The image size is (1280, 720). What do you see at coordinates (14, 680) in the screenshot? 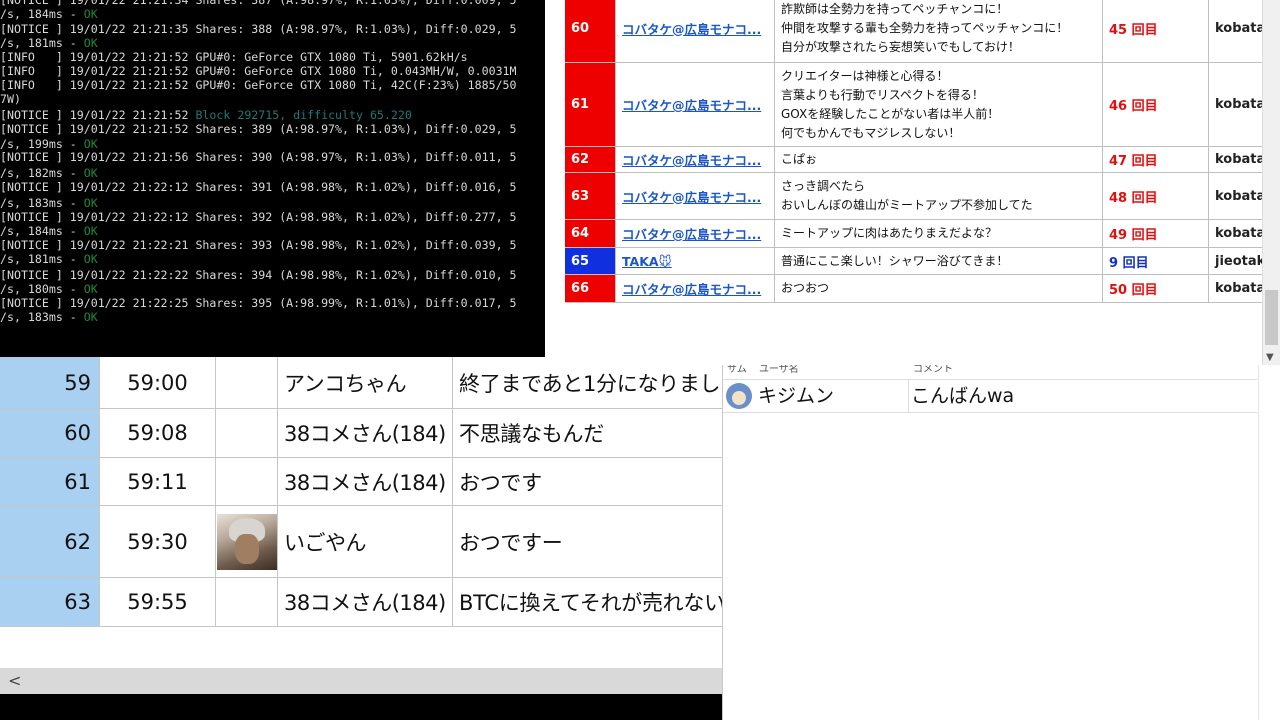
I see `scroll-left-arrow-icon: <` at bounding box center [14, 680].